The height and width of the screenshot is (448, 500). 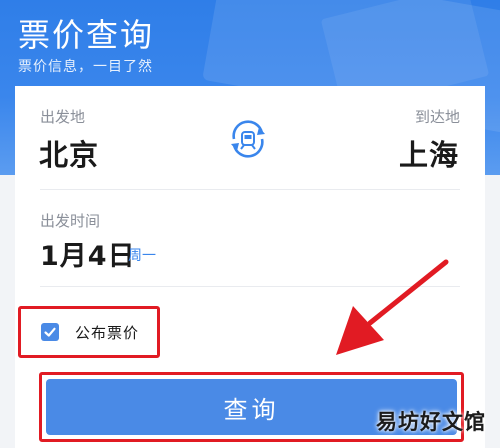 I want to click on train-swap-icon, so click(x=248, y=139).